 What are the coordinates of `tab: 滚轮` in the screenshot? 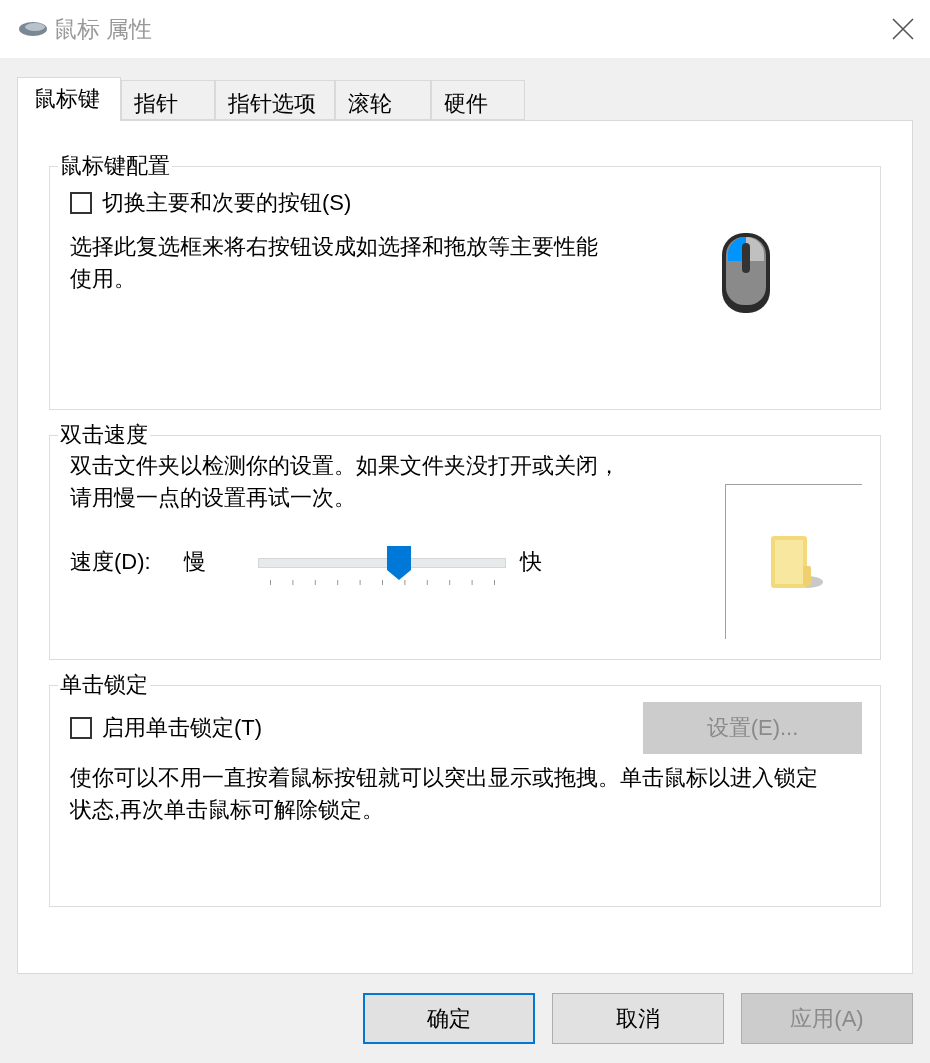 It's located at (383, 100).